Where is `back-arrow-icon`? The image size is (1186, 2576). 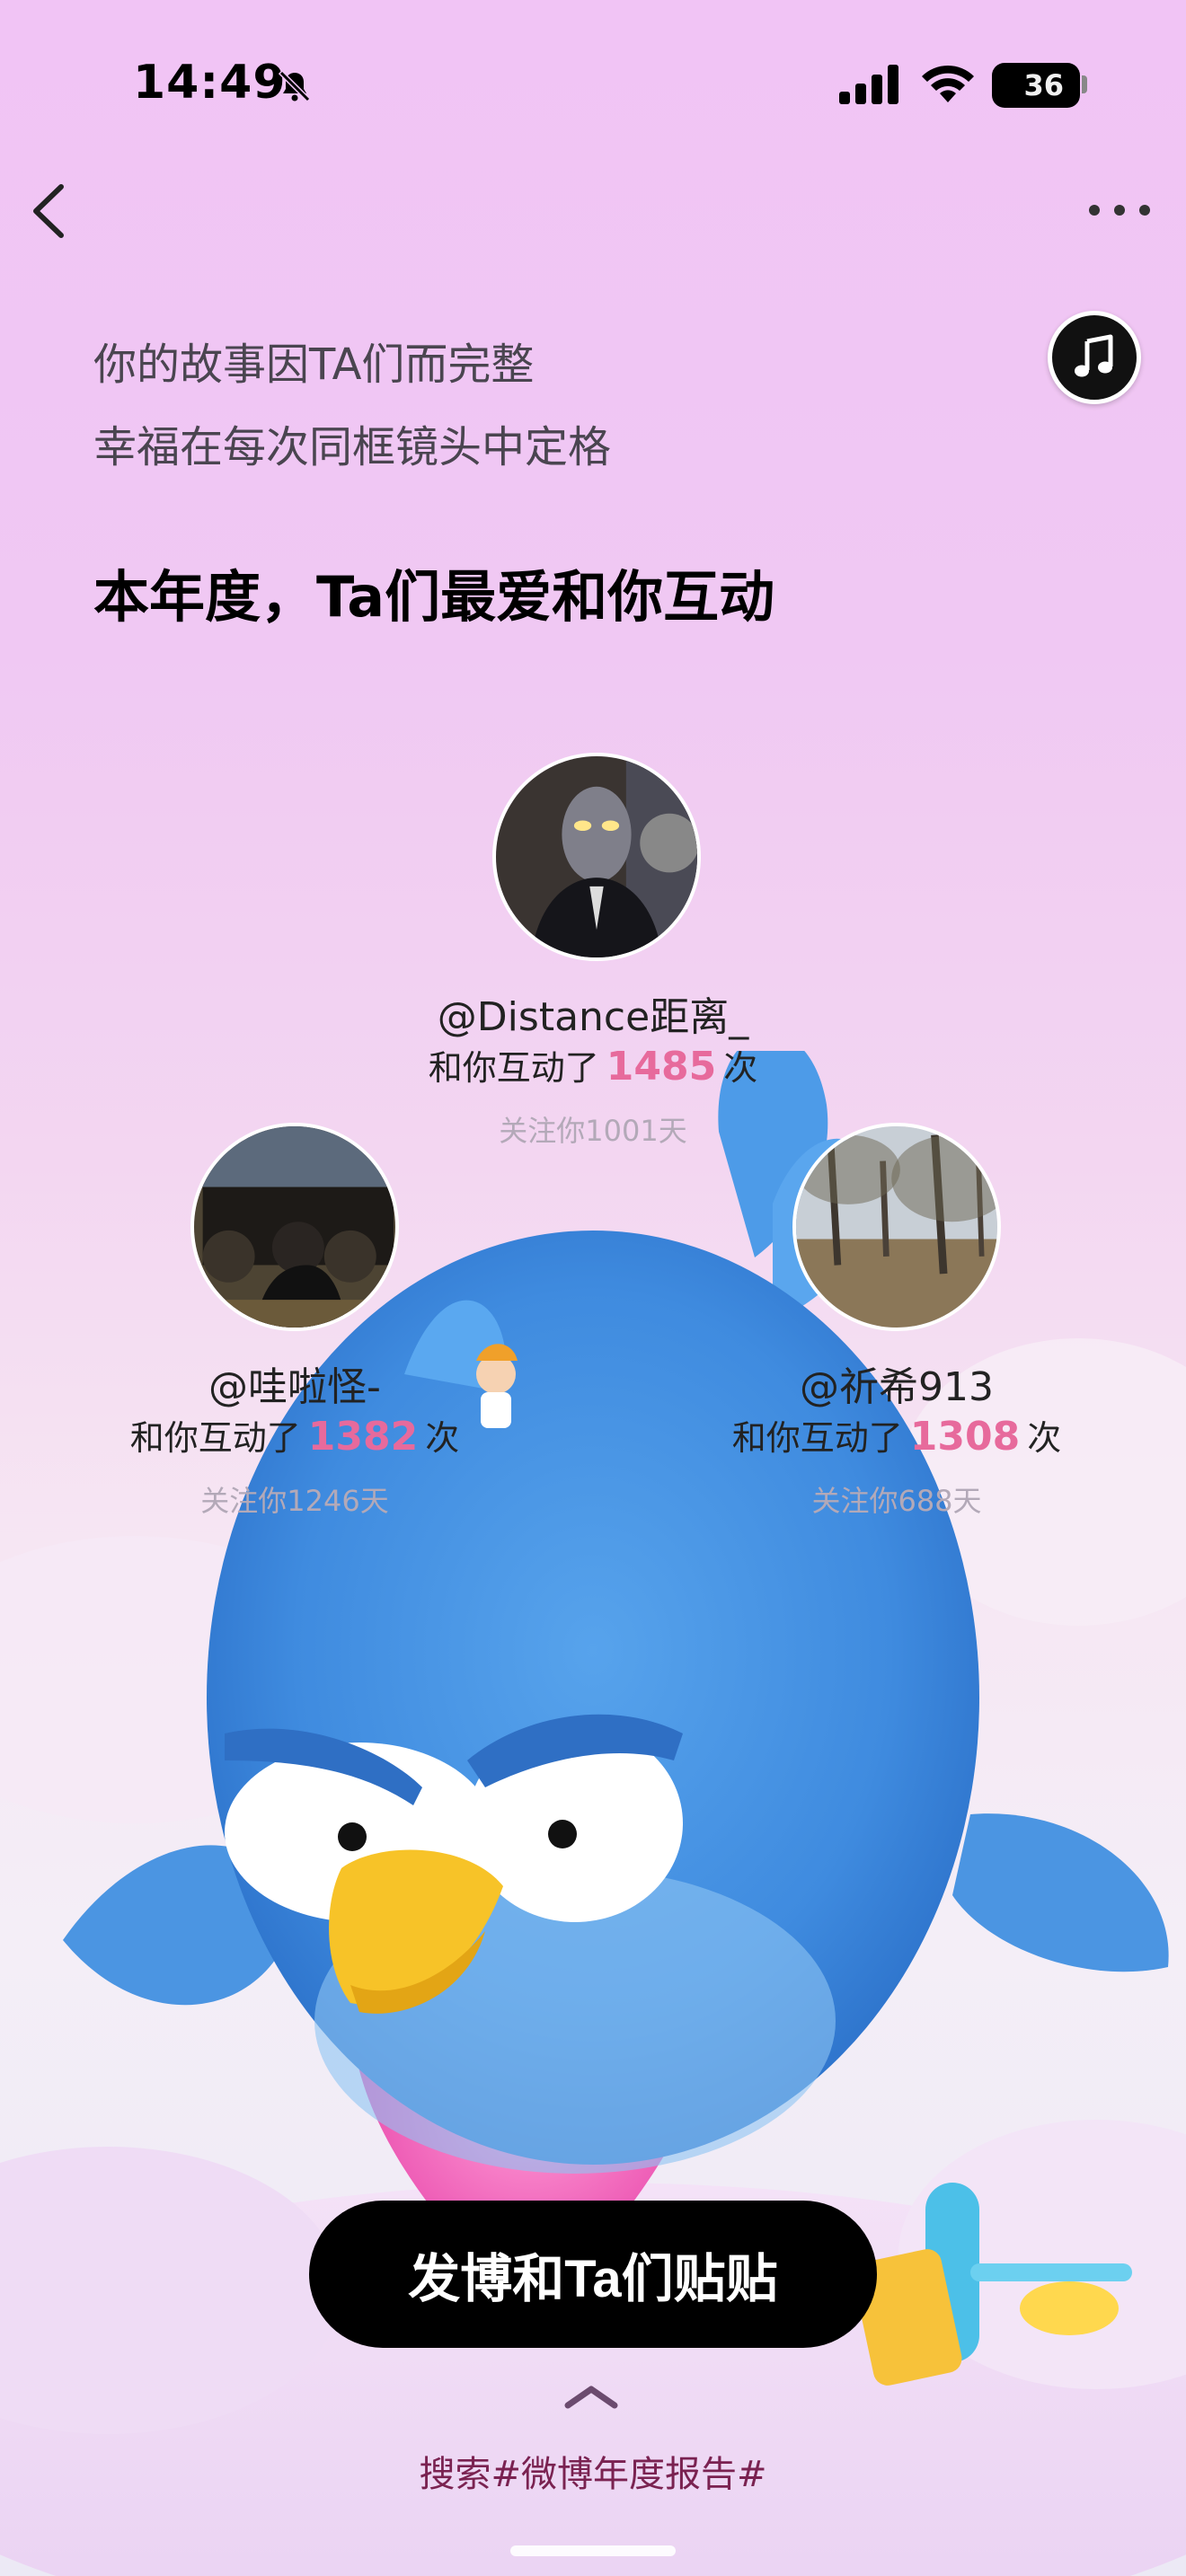 back-arrow-icon is located at coordinates (49, 211).